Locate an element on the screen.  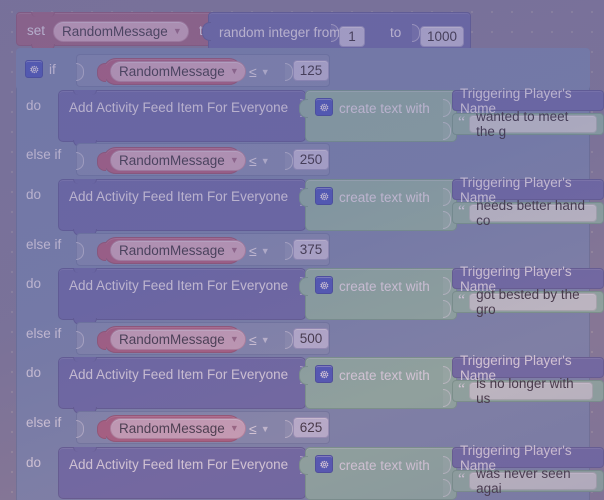
do-label-3: do is located at coordinates (34, 283).